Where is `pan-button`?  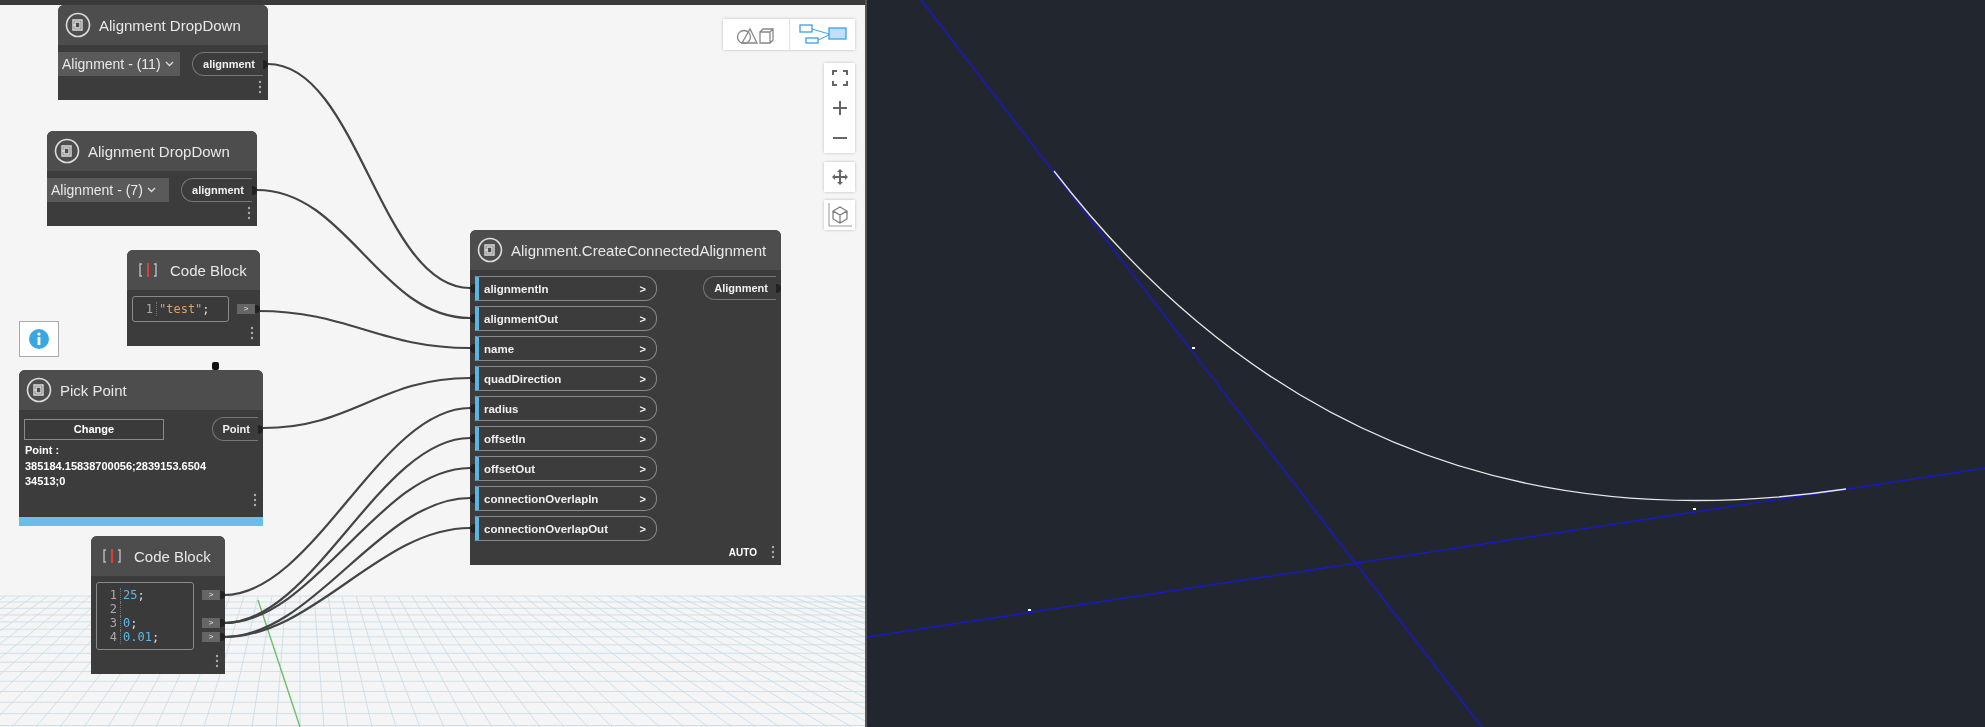
pan-button is located at coordinates (839, 177).